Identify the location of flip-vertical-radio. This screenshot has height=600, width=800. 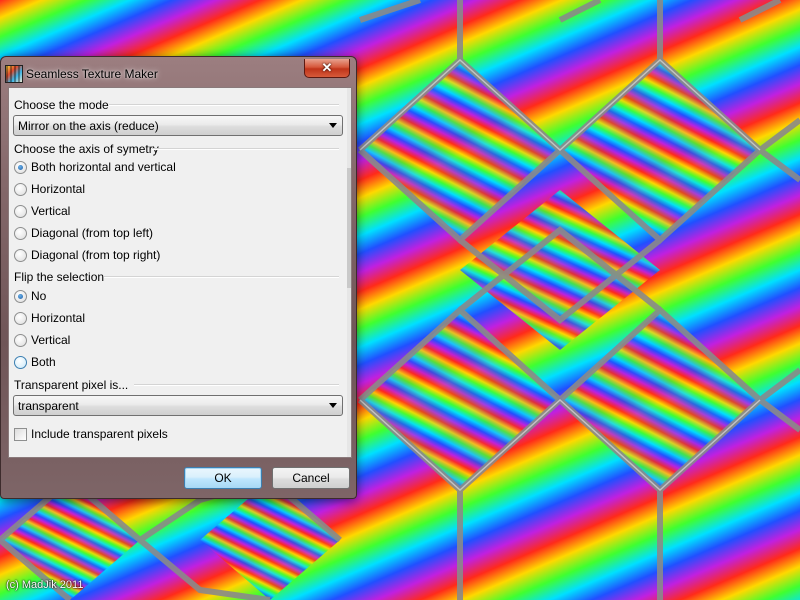
(20, 340).